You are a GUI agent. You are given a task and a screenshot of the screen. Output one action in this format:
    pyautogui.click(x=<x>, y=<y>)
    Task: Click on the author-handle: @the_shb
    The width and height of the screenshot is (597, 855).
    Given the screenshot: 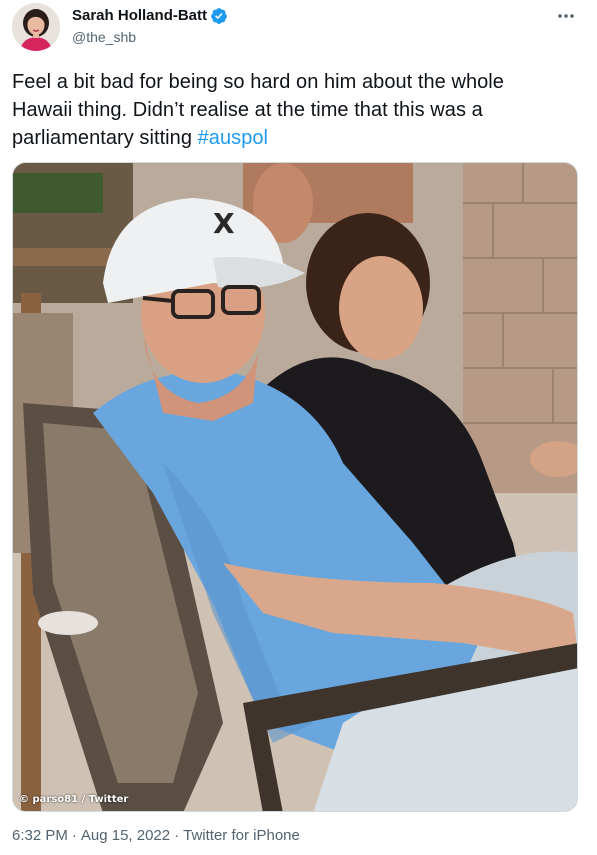 What is the action you would take?
    pyautogui.click(x=150, y=37)
    